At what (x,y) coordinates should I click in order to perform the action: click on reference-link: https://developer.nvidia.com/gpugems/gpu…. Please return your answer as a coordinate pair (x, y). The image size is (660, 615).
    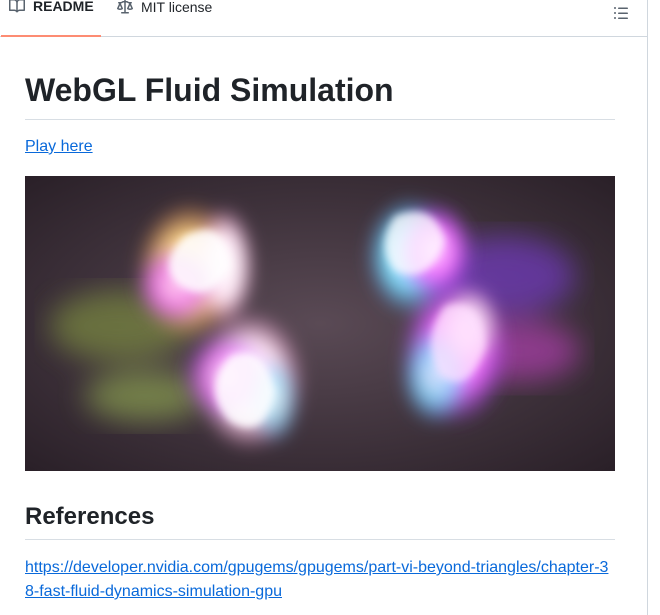
    Looking at the image, I should click on (320, 580).